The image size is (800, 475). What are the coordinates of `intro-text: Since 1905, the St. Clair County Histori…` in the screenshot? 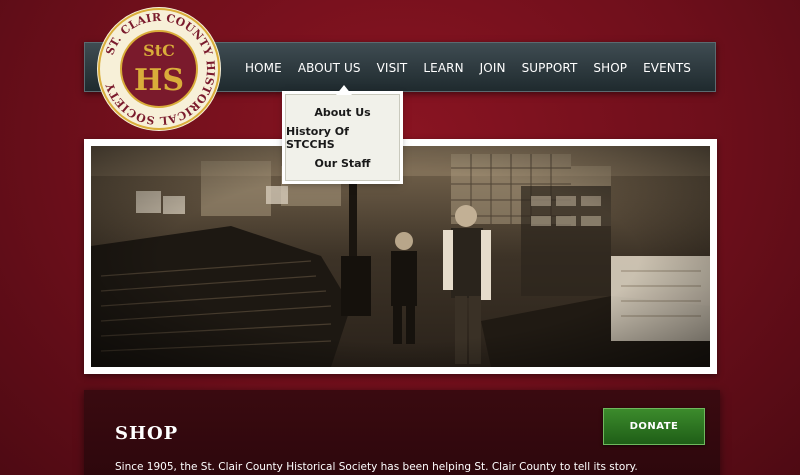 It's located at (376, 467).